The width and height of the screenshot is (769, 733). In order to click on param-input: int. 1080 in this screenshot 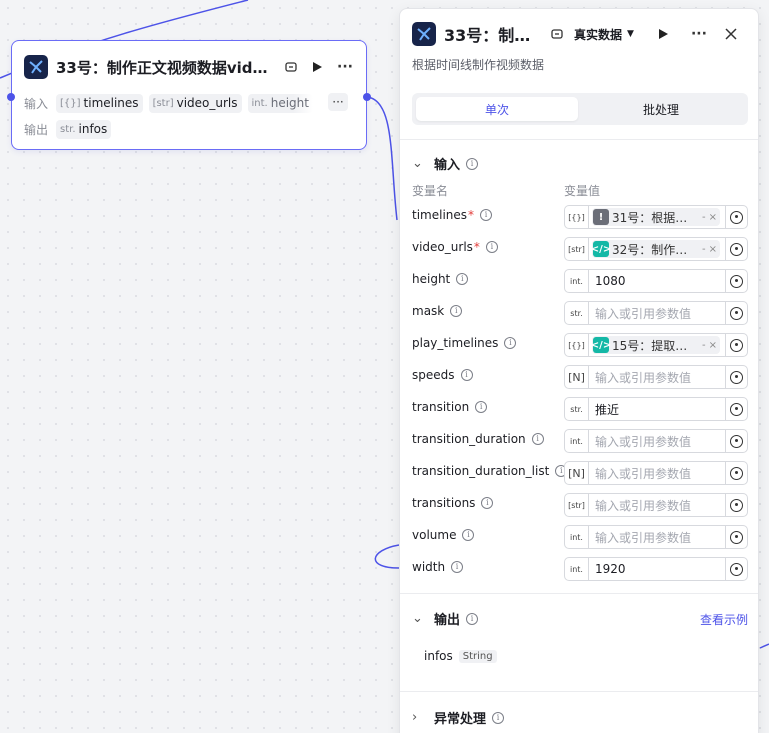, I will do `click(656, 281)`.